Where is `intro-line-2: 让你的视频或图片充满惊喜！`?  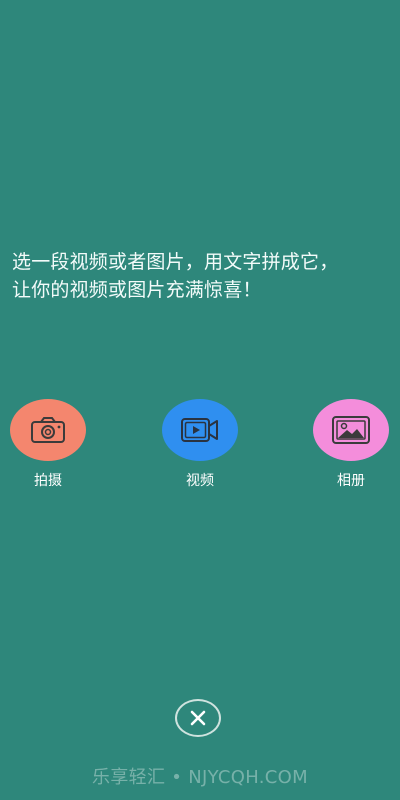
intro-line-2: 让你的视频或图片充满惊喜！ is located at coordinates (137, 290).